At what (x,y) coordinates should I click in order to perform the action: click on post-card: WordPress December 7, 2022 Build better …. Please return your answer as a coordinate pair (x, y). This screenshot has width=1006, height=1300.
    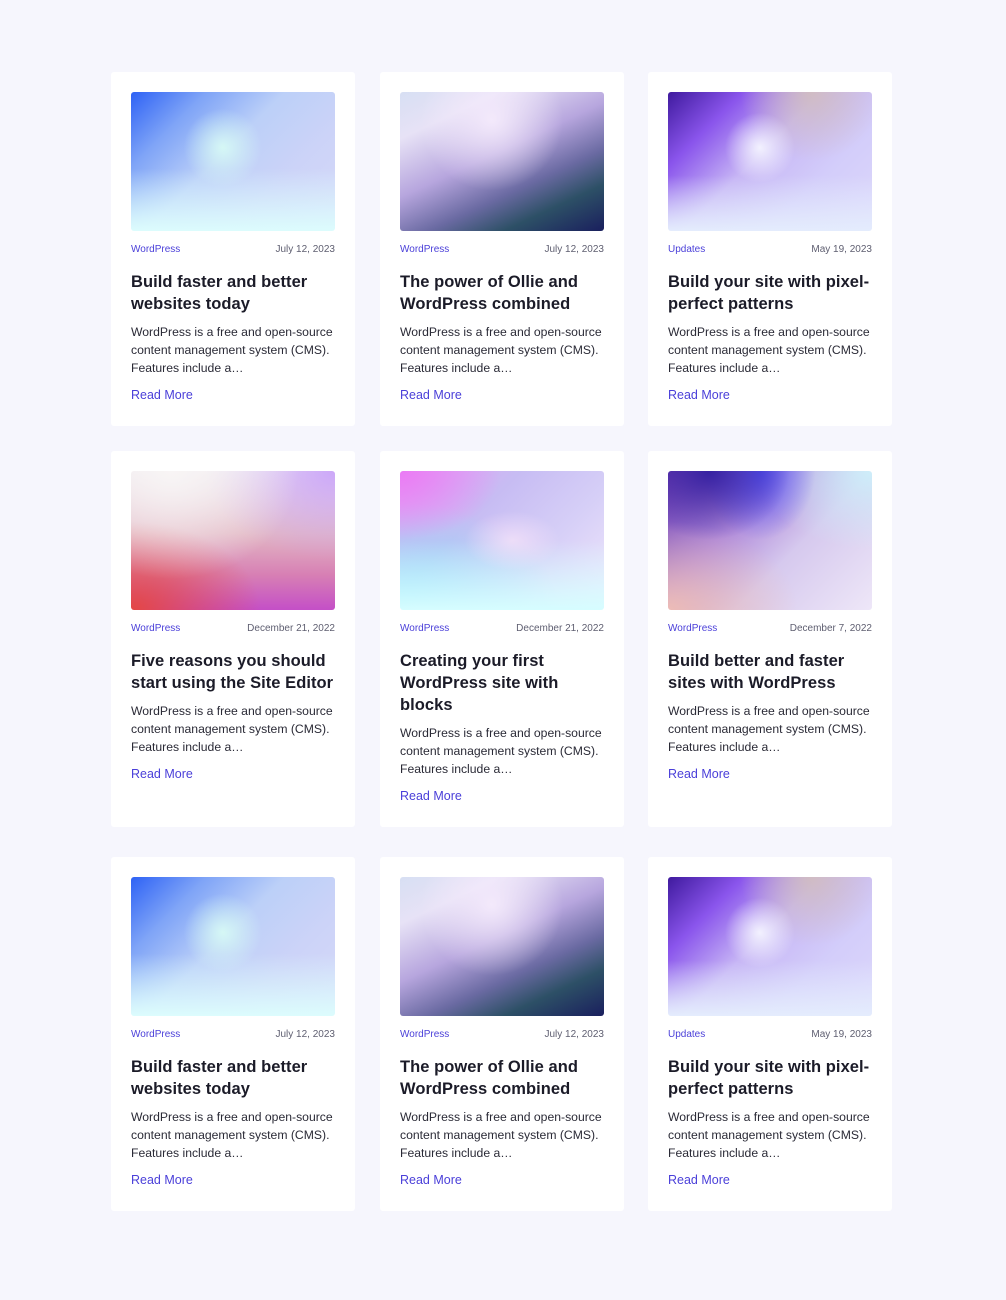
    Looking at the image, I should click on (770, 639).